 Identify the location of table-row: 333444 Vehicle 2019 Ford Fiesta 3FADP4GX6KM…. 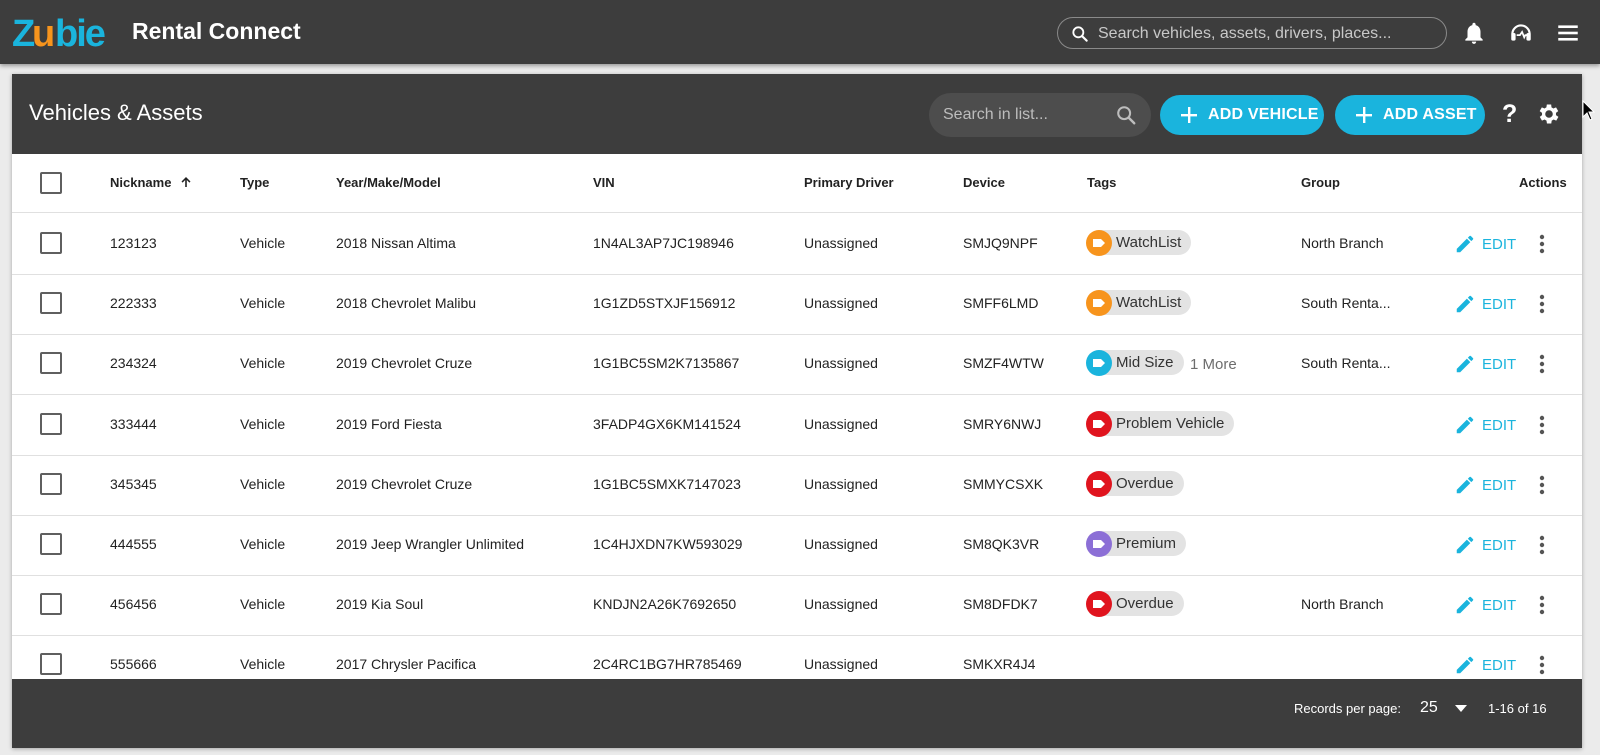
(797, 425).